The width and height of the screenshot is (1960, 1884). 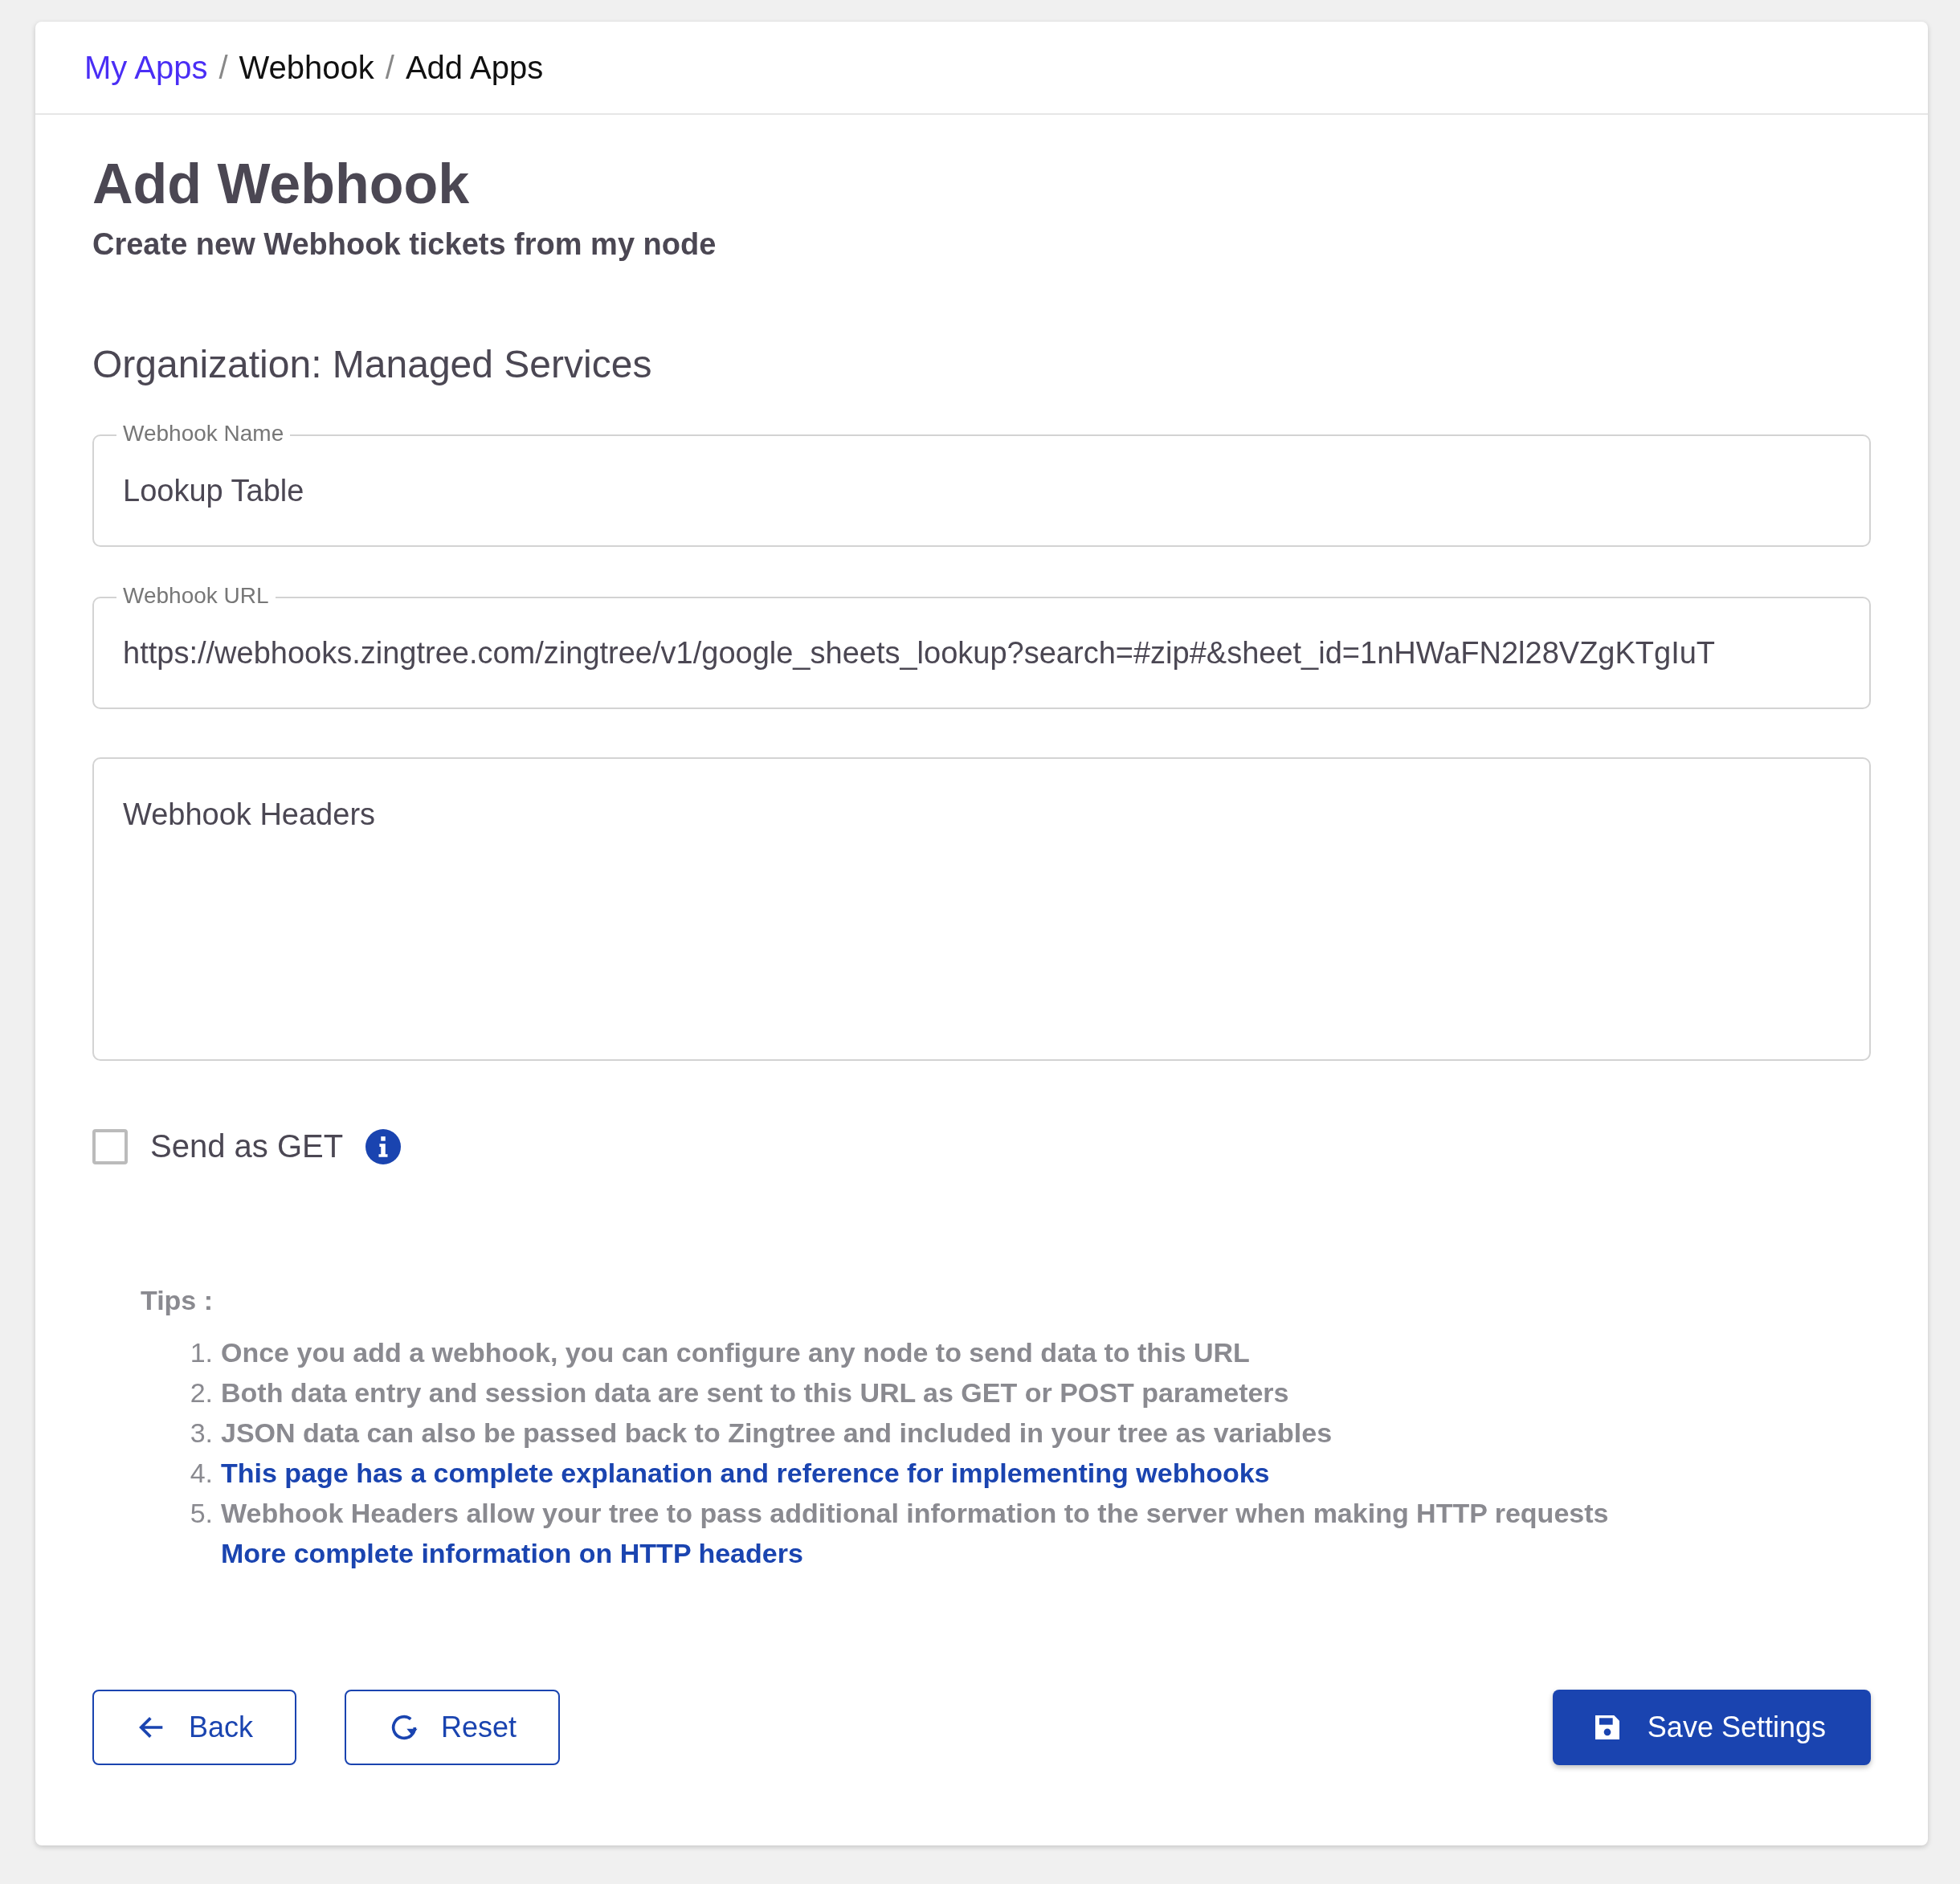 What do you see at coordinates (201, 1474) in the screenshot?
I see `list-number: 4.` at bounding box center [201, 1474].